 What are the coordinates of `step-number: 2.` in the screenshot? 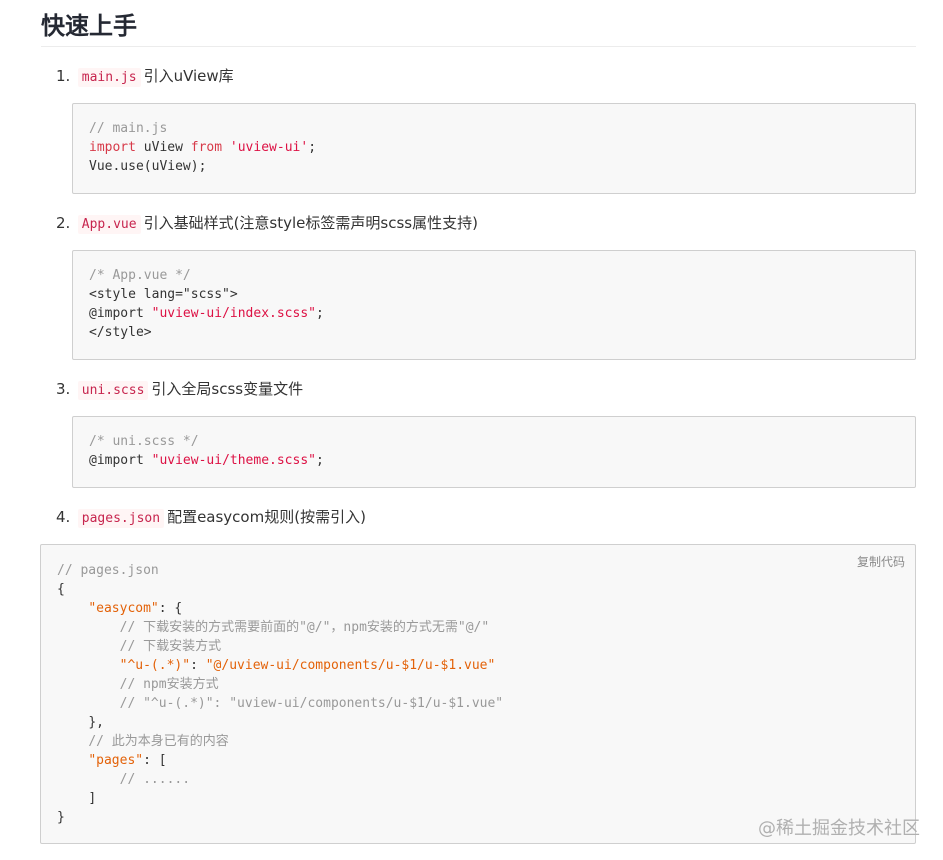 It's located at (63, 223).